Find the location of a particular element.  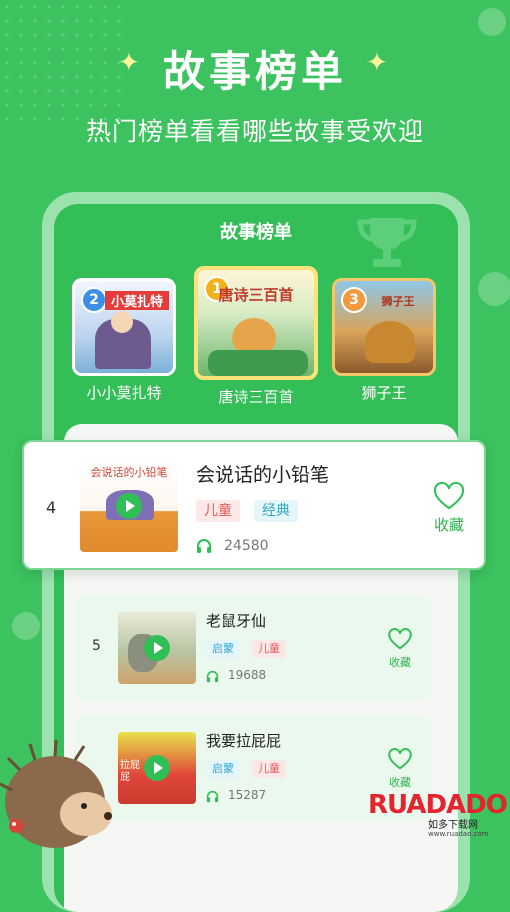

top3-book: 1 唐诗三百首 唐诗三百首 is located at coordinates (256, 336).